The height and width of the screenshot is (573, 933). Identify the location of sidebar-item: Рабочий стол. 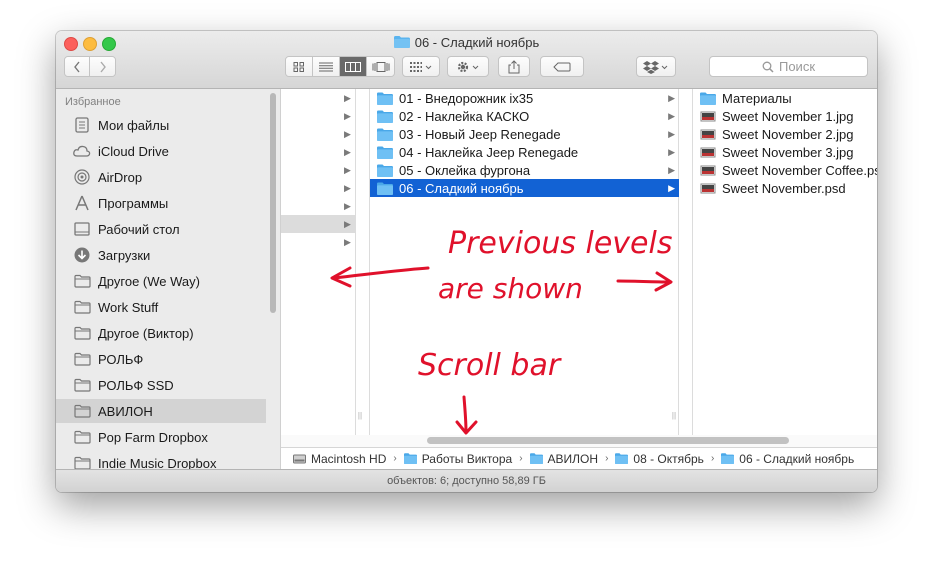
(161, 229).